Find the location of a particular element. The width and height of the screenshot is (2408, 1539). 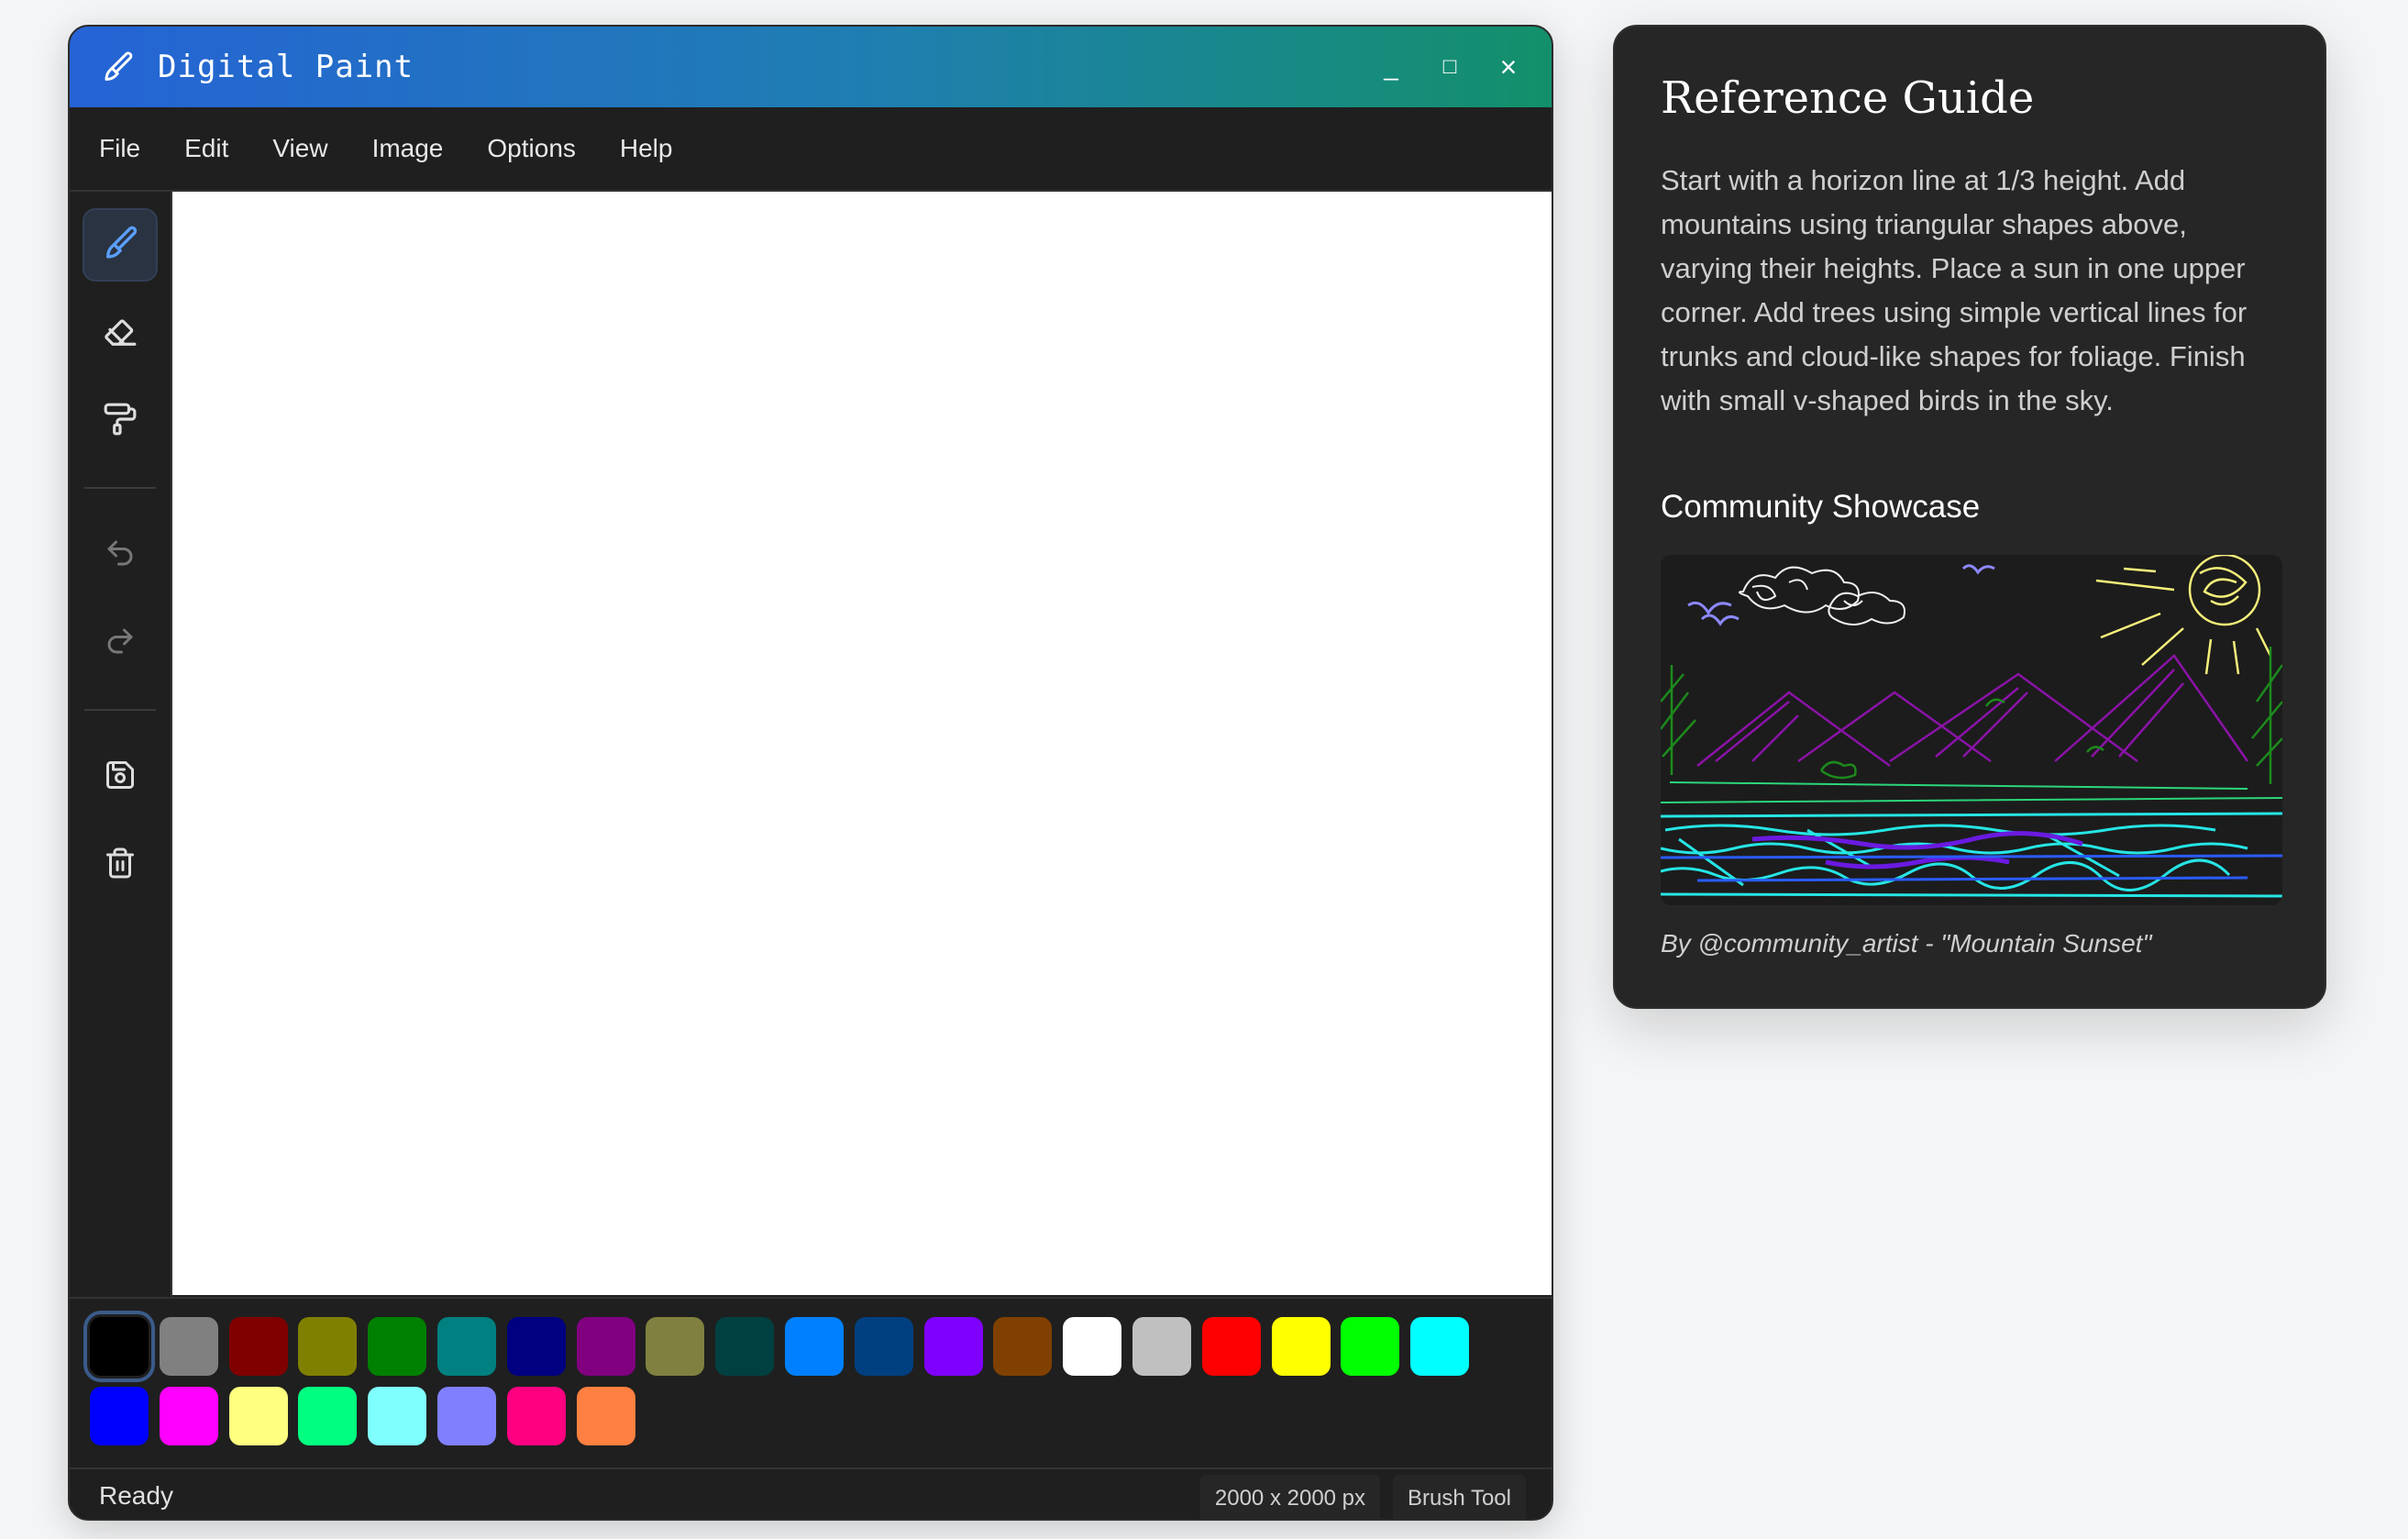

reference-title: Reference Guide is located at coordinates (1848, 98).